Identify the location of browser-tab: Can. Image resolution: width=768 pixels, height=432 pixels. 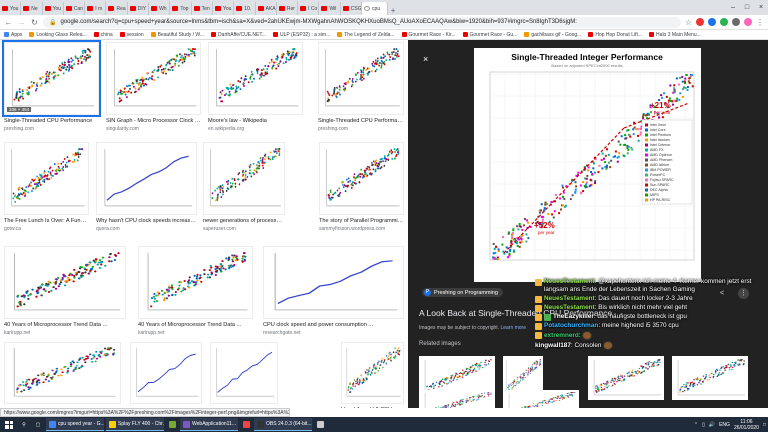
(75, 8).